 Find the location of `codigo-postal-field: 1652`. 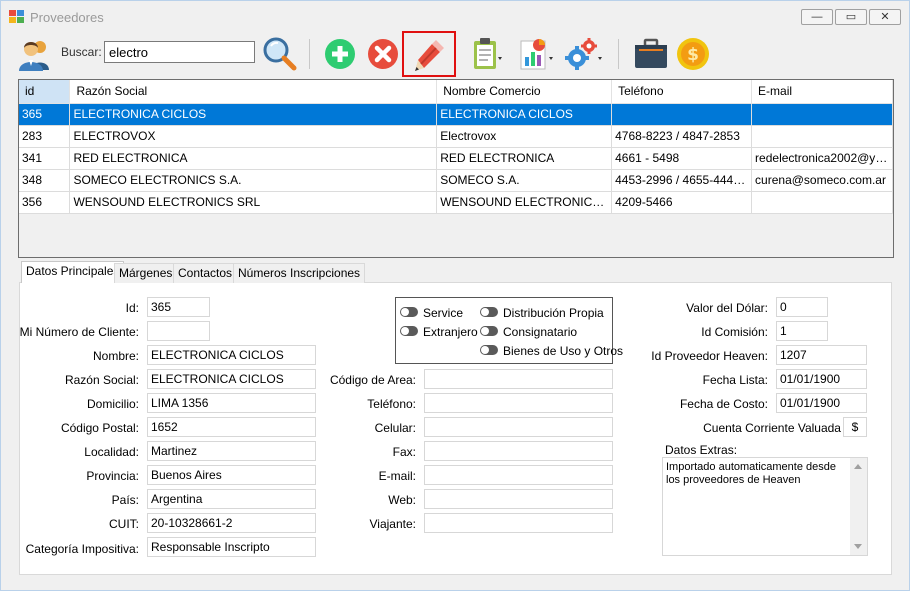

codigo-postal-field: 1652 is located at coordinates (231, 427).